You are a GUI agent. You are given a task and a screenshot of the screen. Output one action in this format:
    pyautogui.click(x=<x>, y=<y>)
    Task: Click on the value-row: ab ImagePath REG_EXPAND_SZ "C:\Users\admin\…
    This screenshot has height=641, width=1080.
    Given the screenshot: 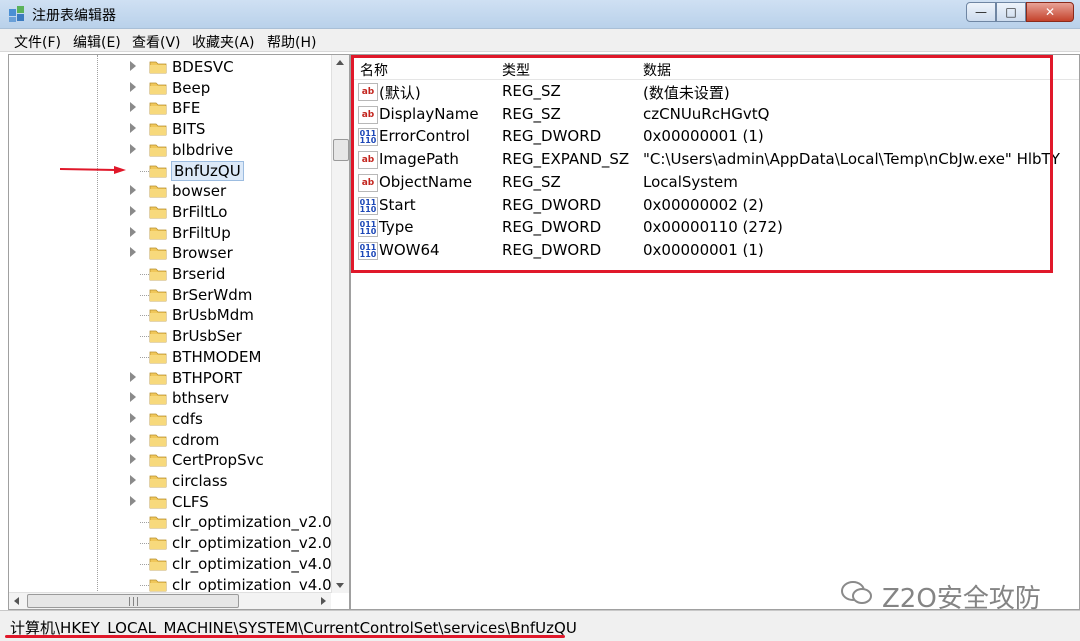 What is the action you would take?
    pyautogui.click(x=715, y=159)
    